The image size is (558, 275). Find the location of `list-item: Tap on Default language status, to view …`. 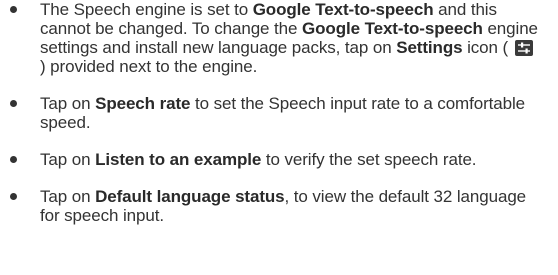

list-item: Tap on Default language status, to view … is located at coordinates (279, 206).